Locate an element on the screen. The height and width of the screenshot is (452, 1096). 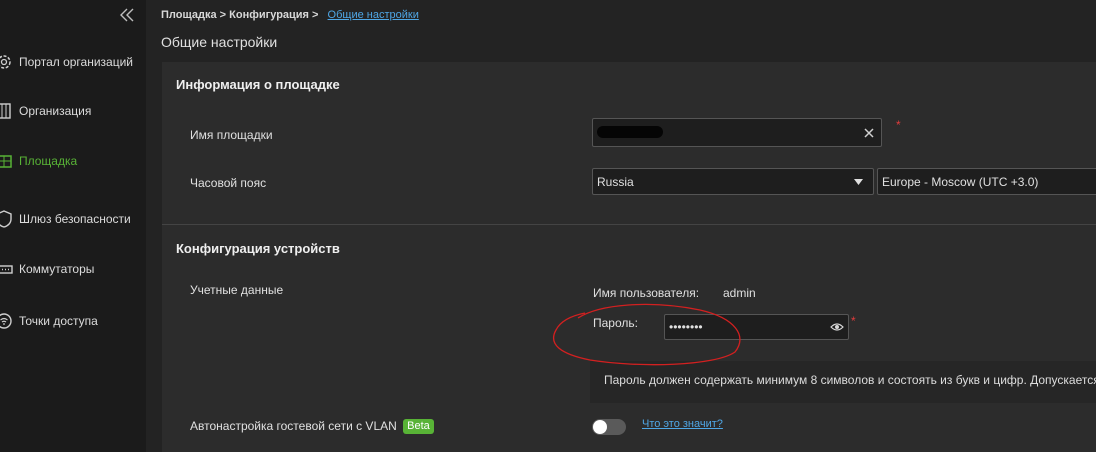
guest-vlan-label: Автонастройка гостевой сети с VLAN Beta is located at coordinates (312, 426).